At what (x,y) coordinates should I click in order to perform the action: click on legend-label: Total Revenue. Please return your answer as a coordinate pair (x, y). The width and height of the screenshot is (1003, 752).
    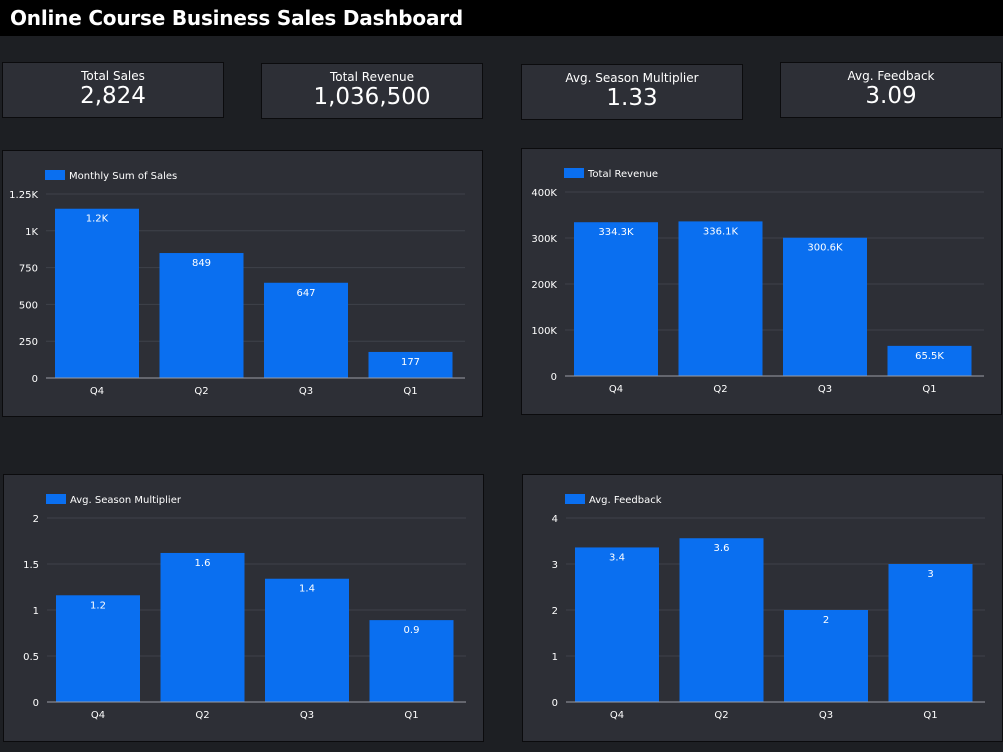
    Looking at the image, I should click on (622, 174).